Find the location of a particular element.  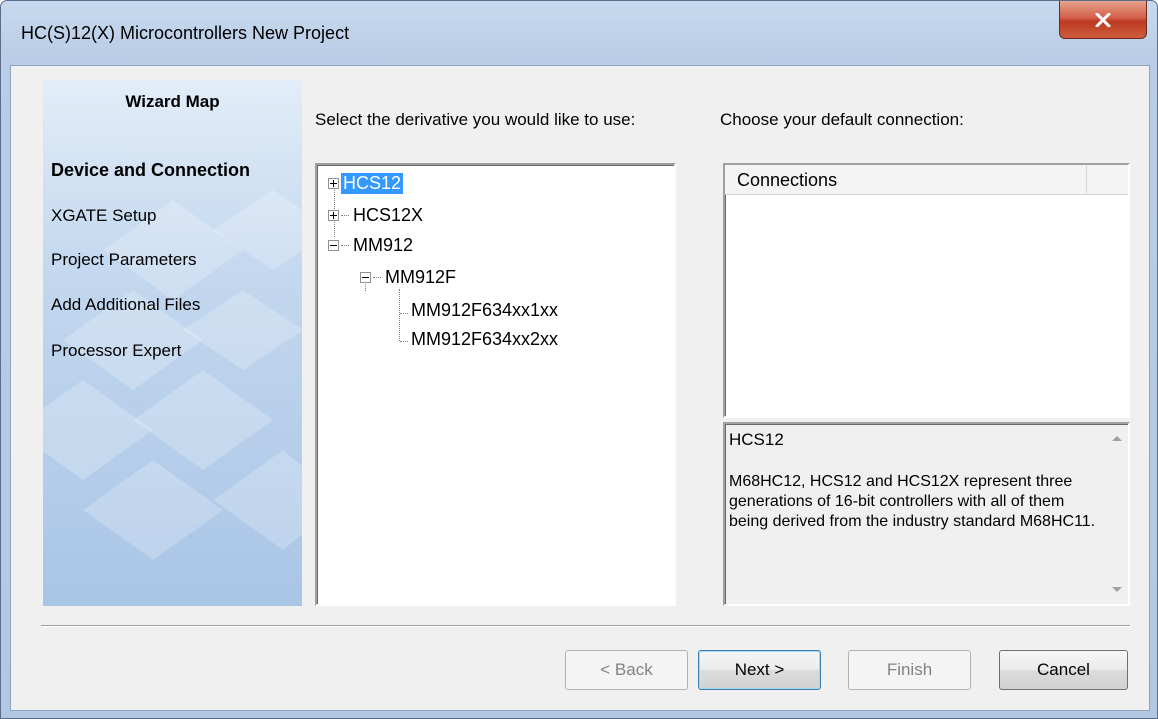

connections-header: Connections is located at coordinates (926, 180).